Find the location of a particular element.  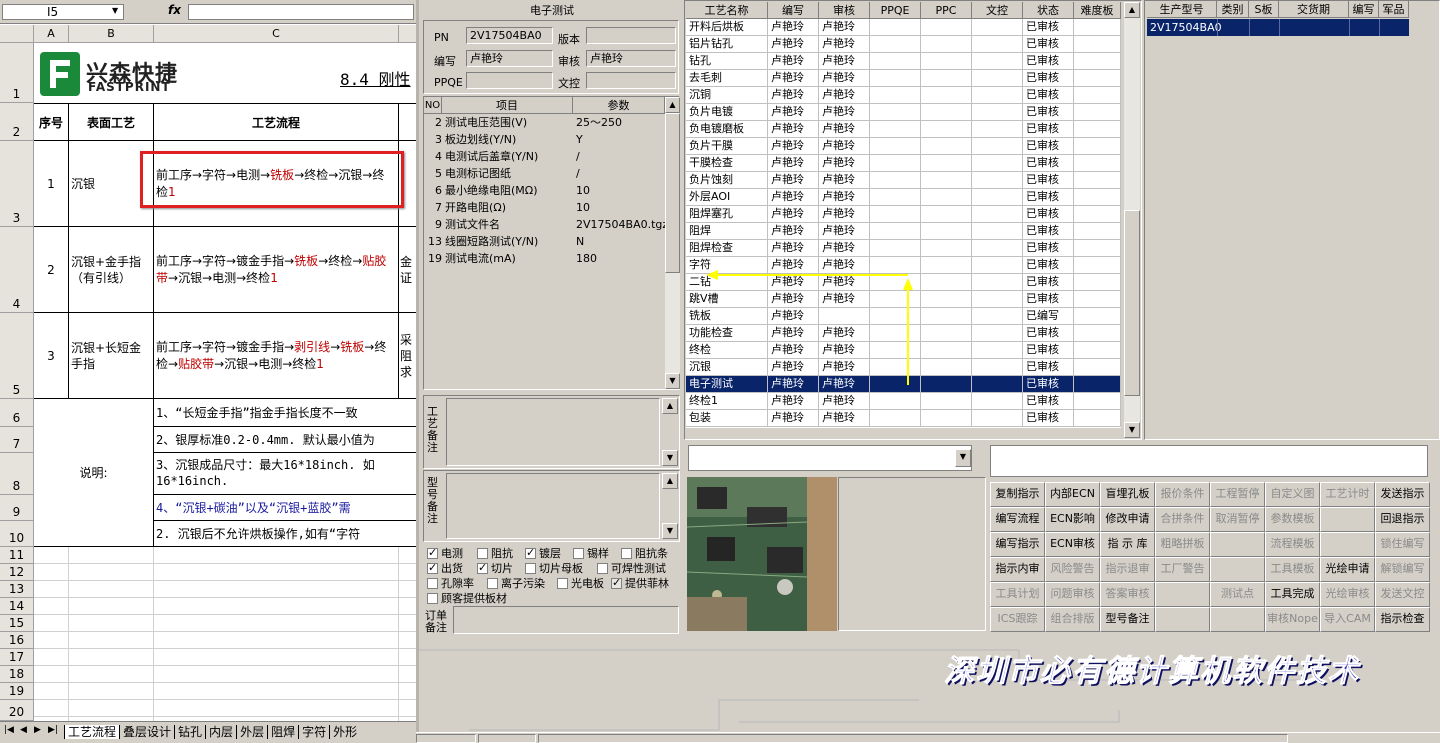

checkbox-zukangtiao: 阻抗条 is located at coordinates (644, 553).